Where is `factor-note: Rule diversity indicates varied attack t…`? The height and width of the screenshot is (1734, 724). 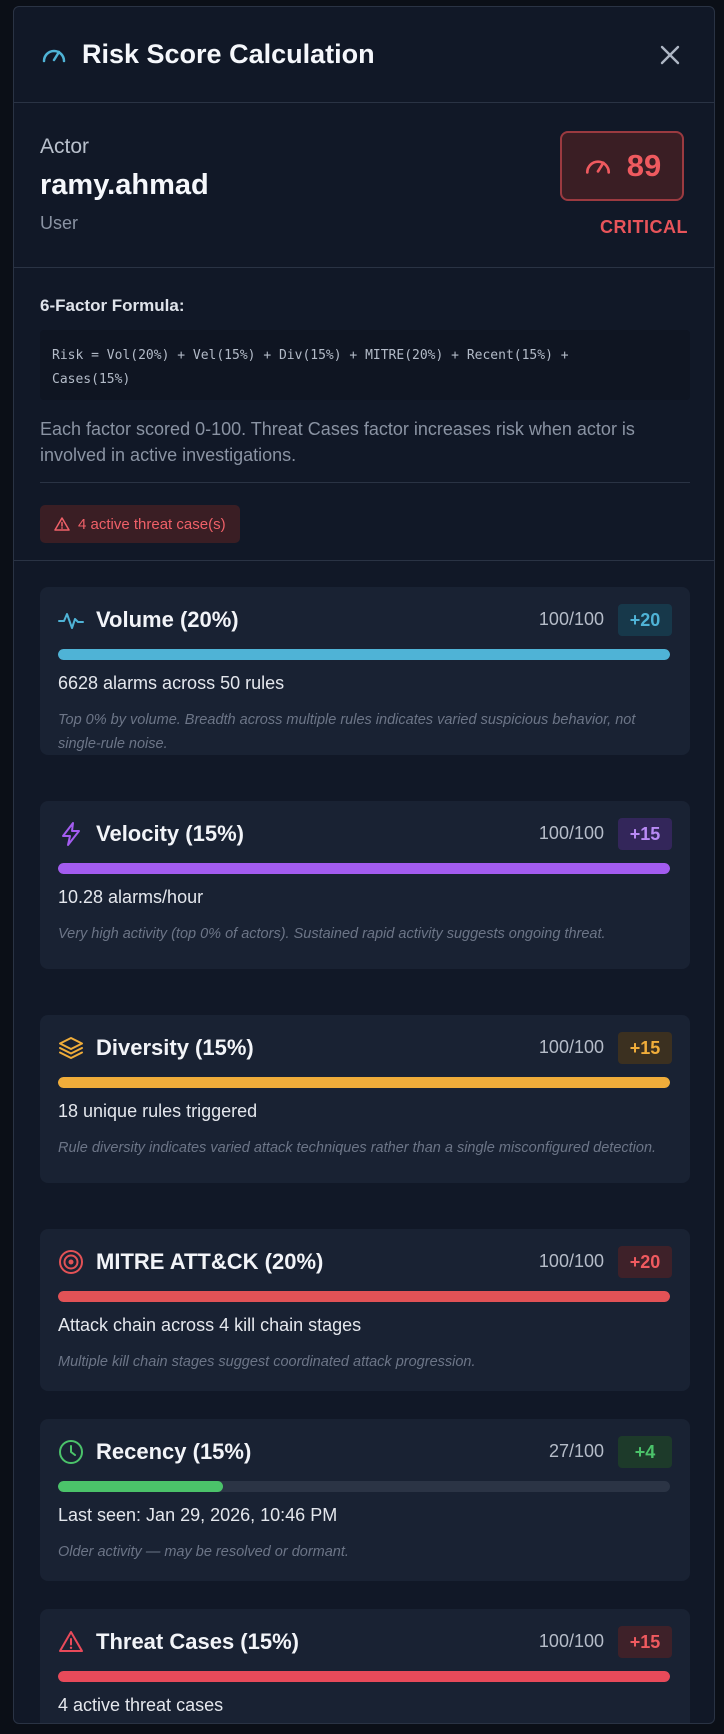 factor-note: Rule diversity indicates varied attack t… is located at coordinates (357, 1148).